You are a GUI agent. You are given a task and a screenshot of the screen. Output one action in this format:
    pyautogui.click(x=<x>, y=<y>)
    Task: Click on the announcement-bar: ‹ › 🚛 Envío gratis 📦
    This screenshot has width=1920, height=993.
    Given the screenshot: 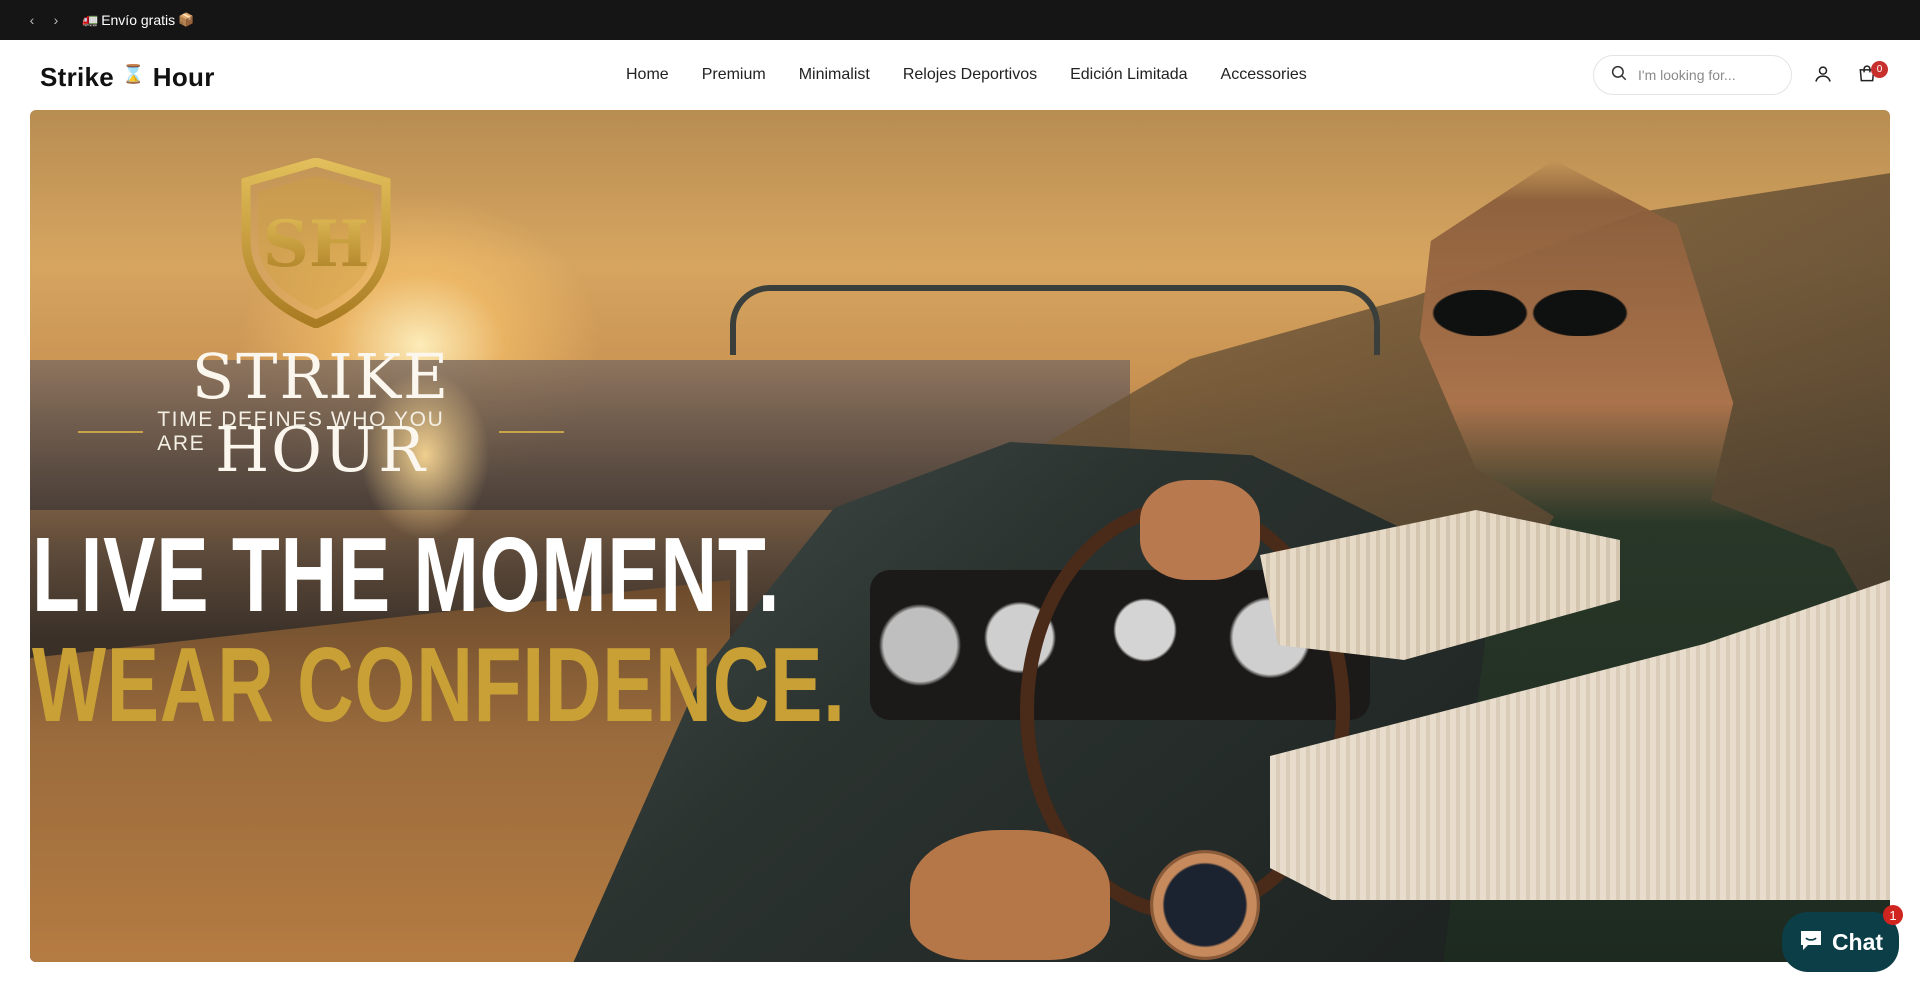 What is the action you would take?
    pyautogui.click(x=960, y=20)
    